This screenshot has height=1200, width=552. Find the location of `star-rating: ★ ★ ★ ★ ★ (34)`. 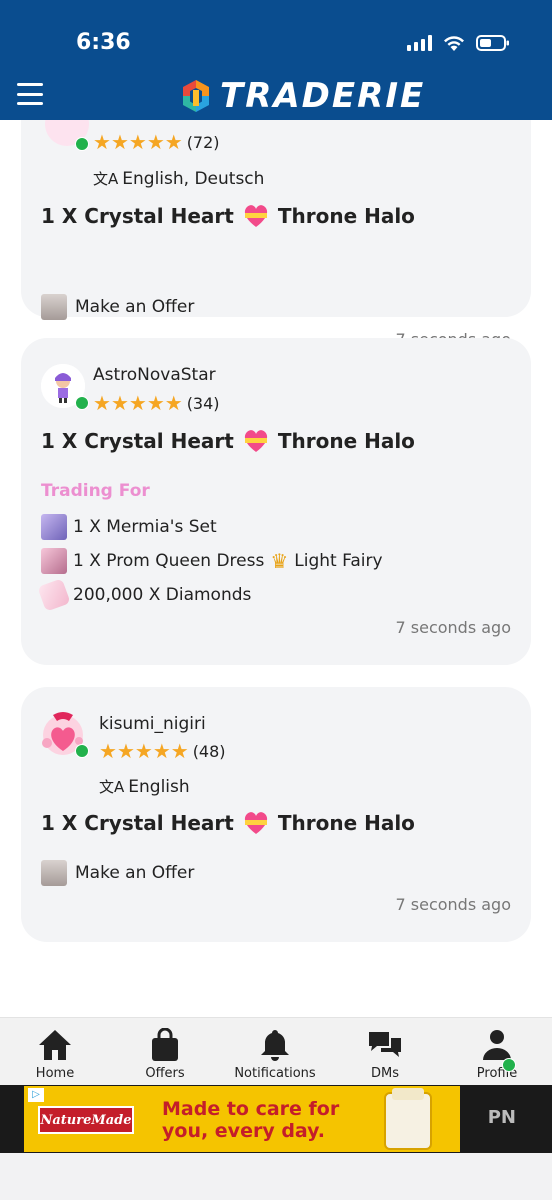

star-rating: ★ ★ ★ ★ ★ (34) is located at coordinates (156, 403).